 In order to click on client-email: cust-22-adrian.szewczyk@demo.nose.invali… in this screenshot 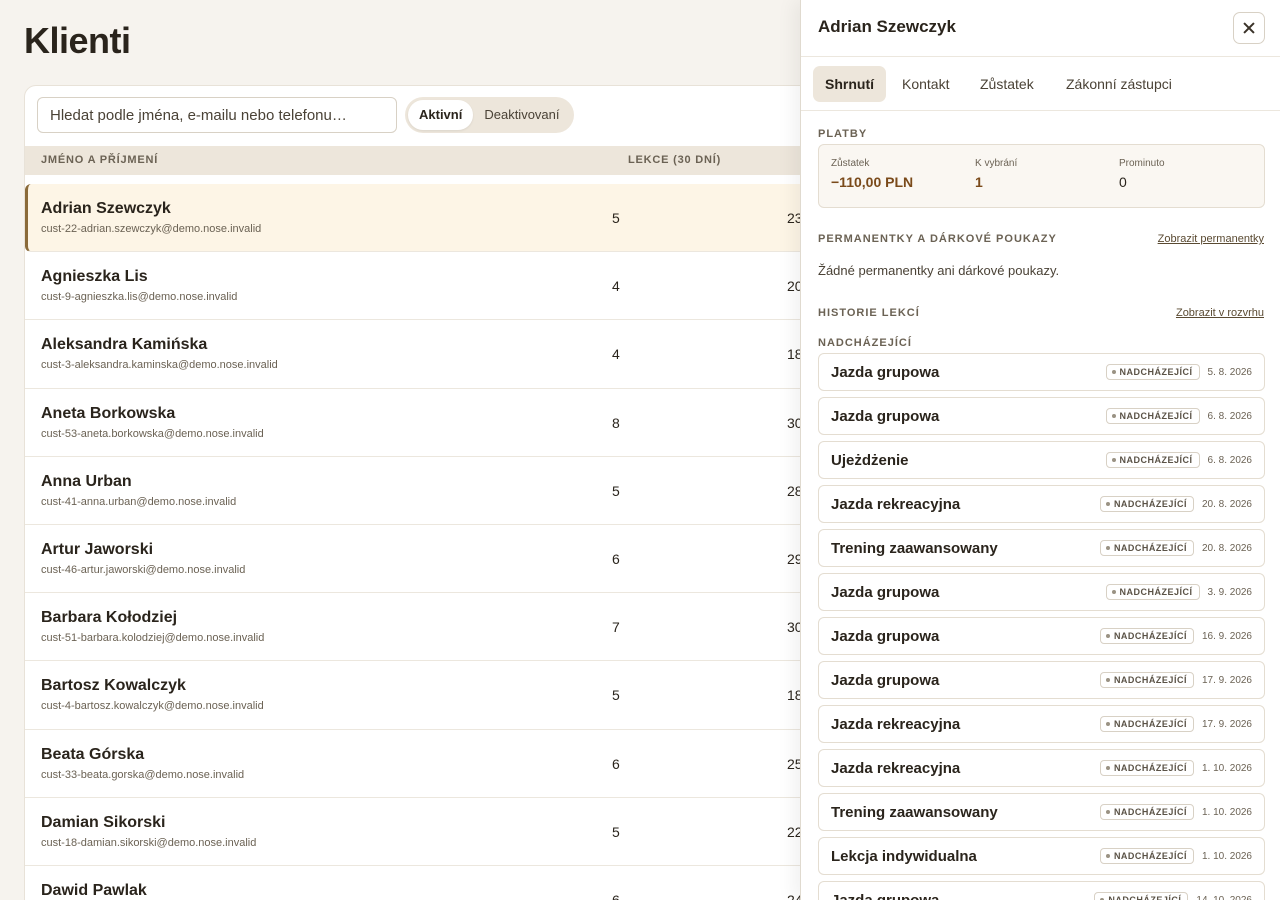, I will do `click(151, 229)`.